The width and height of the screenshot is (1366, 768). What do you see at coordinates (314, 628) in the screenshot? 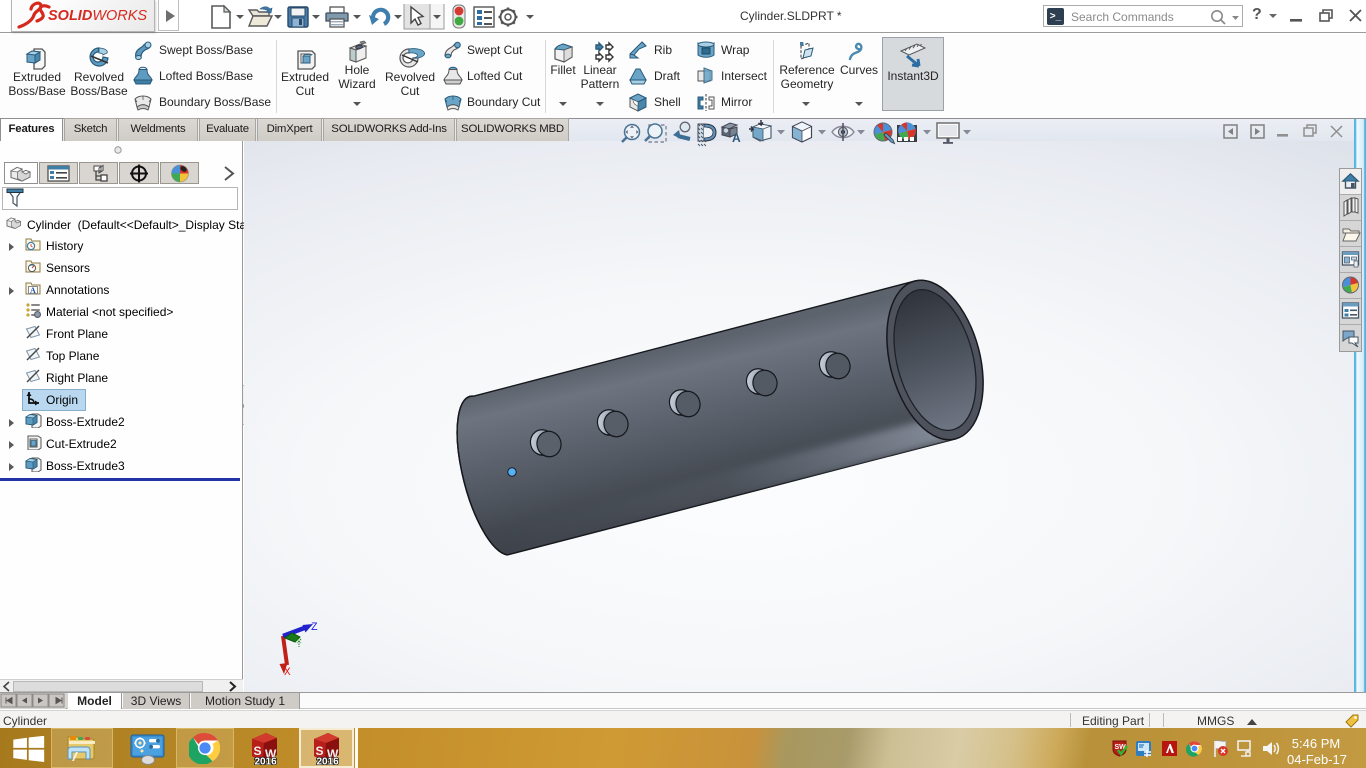
I see `svg-text: Z` at bounding box center [314, 628].